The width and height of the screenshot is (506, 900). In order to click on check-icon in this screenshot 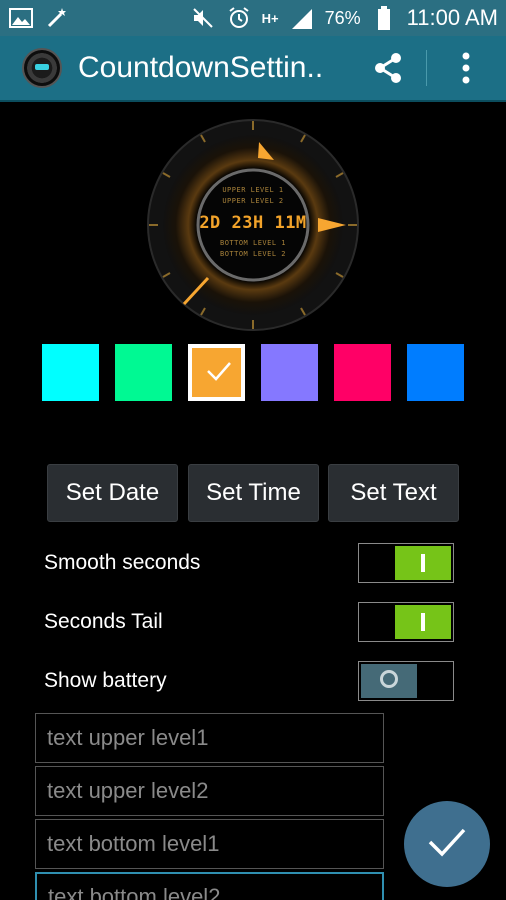, I will do `click(218, 371)`.